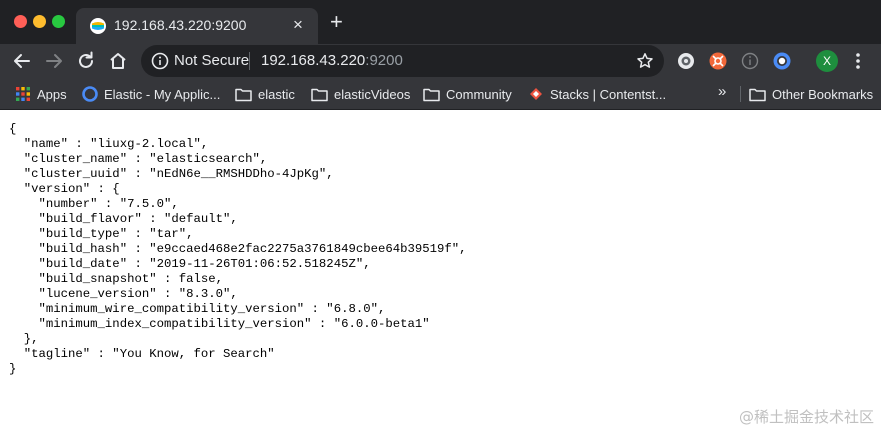 This screenshot has width=881, height=434. I want to click on json-line: "number" : "7.5.0",, so click(94, 204).